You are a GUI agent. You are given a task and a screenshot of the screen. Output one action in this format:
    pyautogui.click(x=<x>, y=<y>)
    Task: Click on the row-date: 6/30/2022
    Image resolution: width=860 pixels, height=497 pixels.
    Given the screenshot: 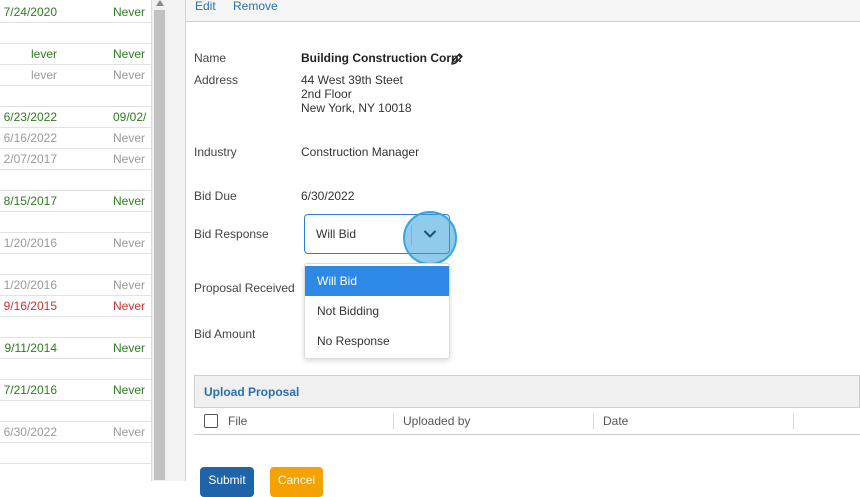 What is the action you would take?
    pyautogui.click(x=30, y=432)
    